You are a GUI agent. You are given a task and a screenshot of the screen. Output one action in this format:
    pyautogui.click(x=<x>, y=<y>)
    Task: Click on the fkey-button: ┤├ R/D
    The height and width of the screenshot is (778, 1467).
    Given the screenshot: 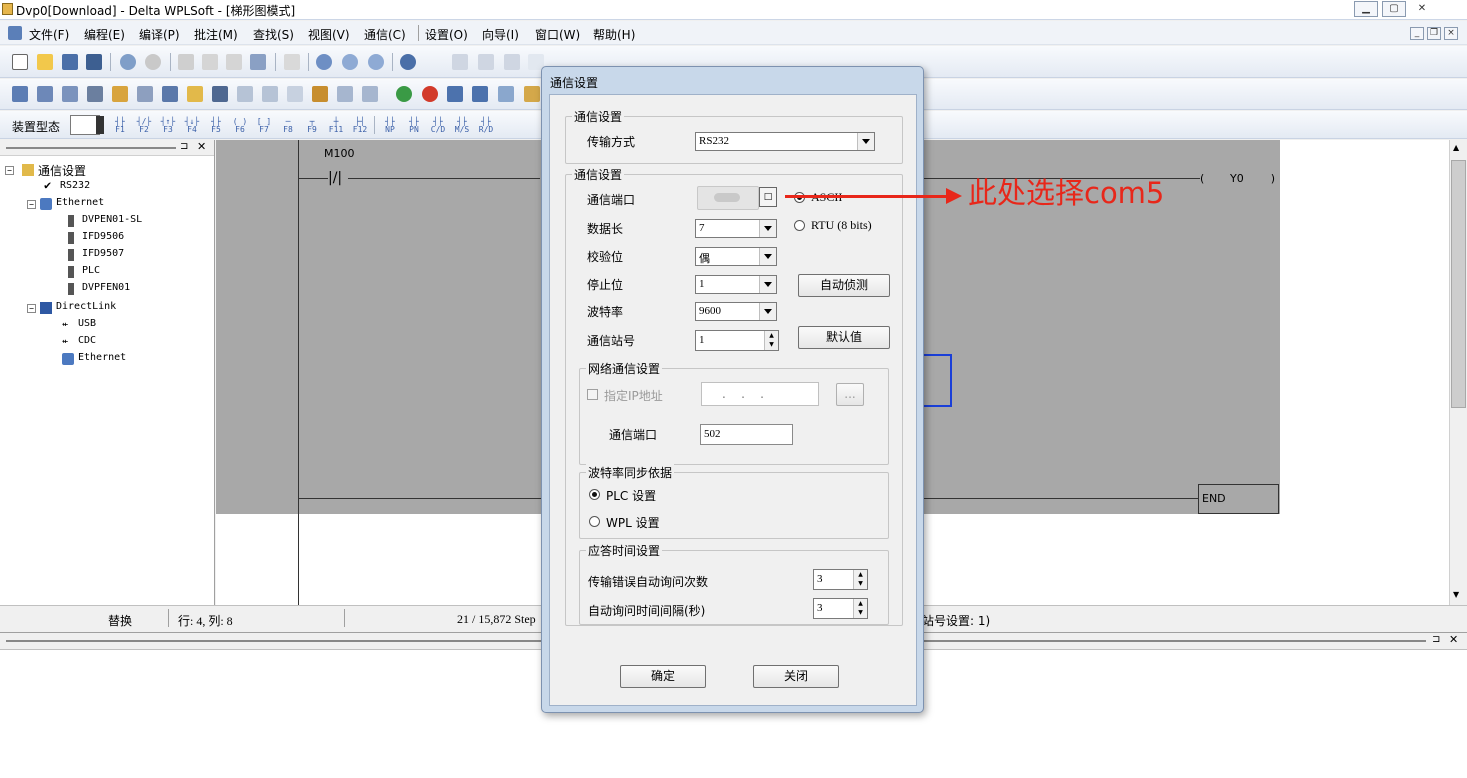 What is the action you would take?
    pyautogui.click(x=486, y=126)
    